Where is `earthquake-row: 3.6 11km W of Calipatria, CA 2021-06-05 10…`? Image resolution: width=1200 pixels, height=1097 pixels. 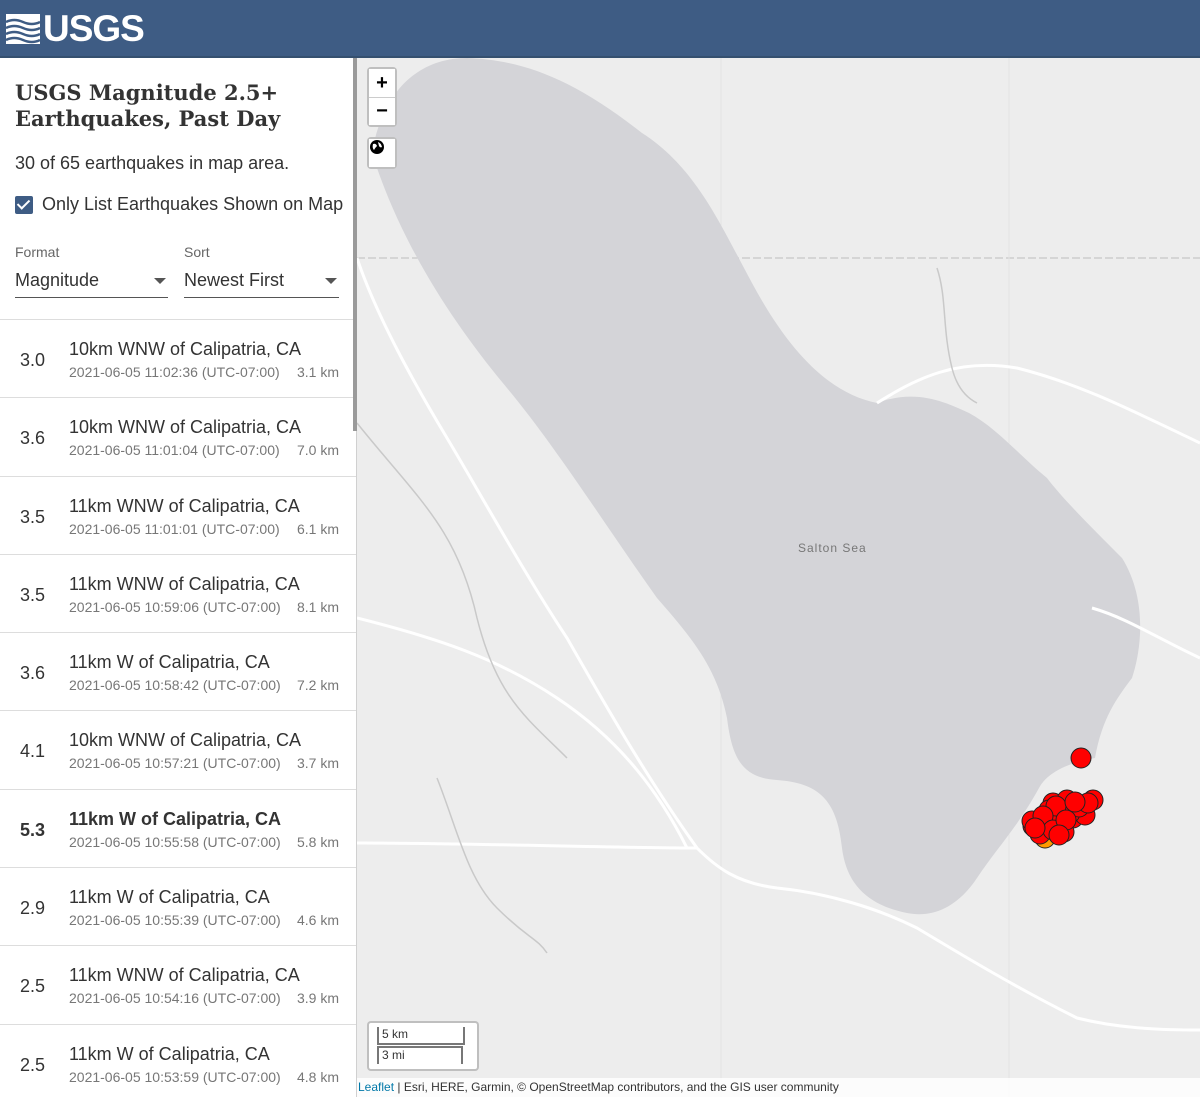 earthquake-row: 3.6 11km W of Calipatria, CA 2021-06-05 10… is located at coordinates (178, 672).